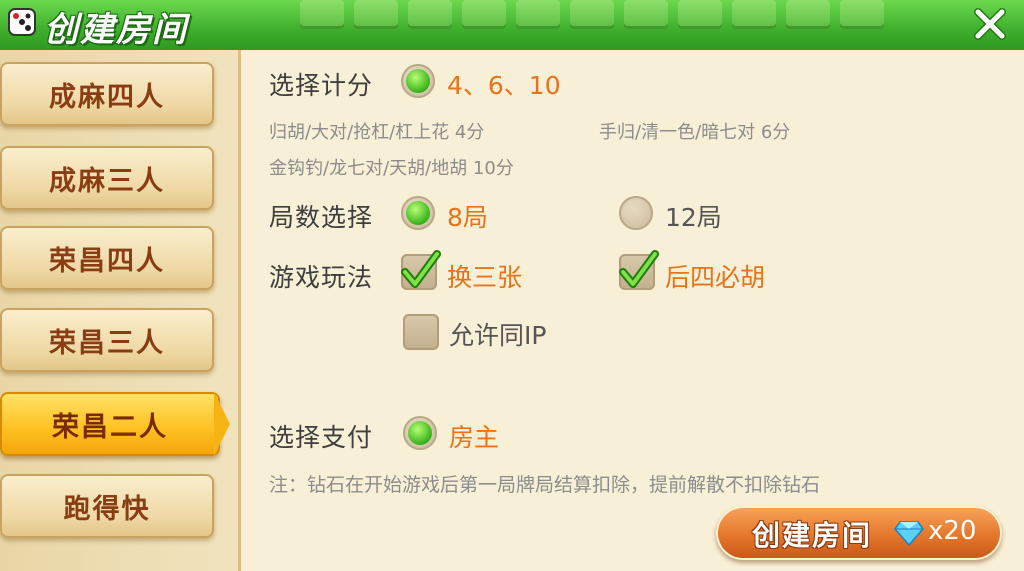 This screenshot has height=571, width=1024. I want to click on tab-paodekuai: 跑得快, so click(107, 506).